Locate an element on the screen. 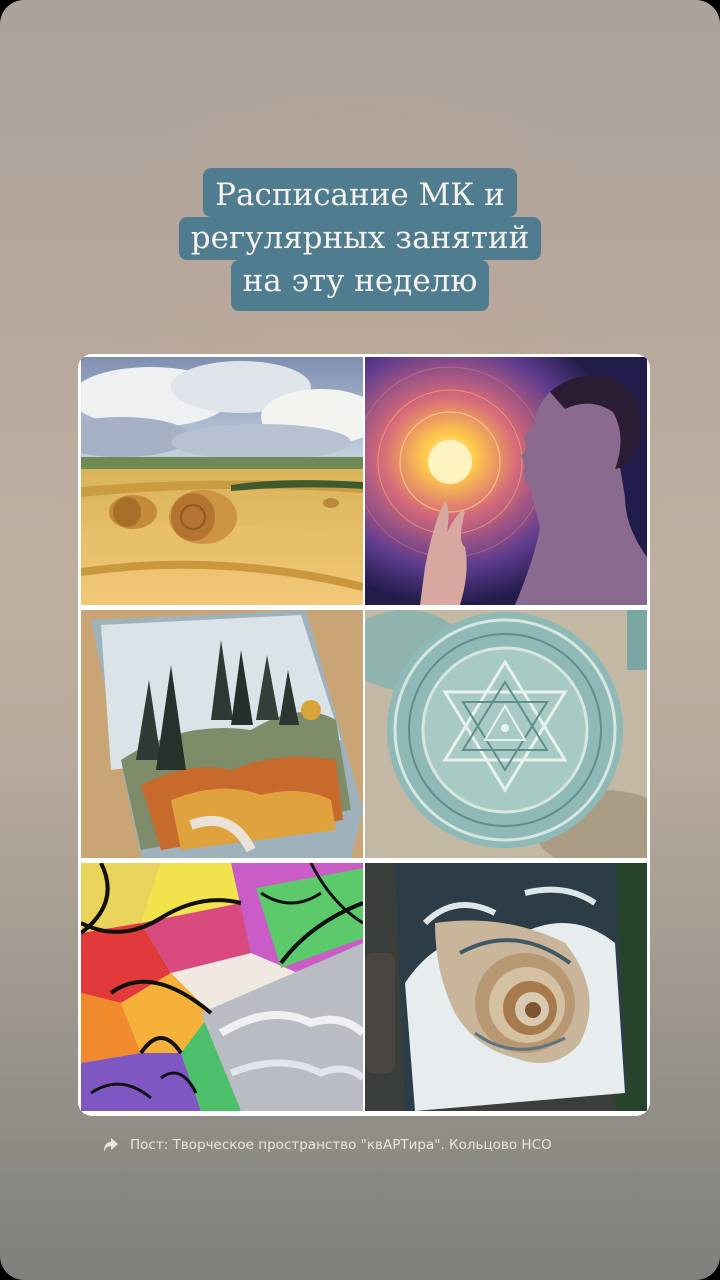 The width and height of the screenshot is (720, 1280). image-autumn-forest is located at coordinates (222, 734).